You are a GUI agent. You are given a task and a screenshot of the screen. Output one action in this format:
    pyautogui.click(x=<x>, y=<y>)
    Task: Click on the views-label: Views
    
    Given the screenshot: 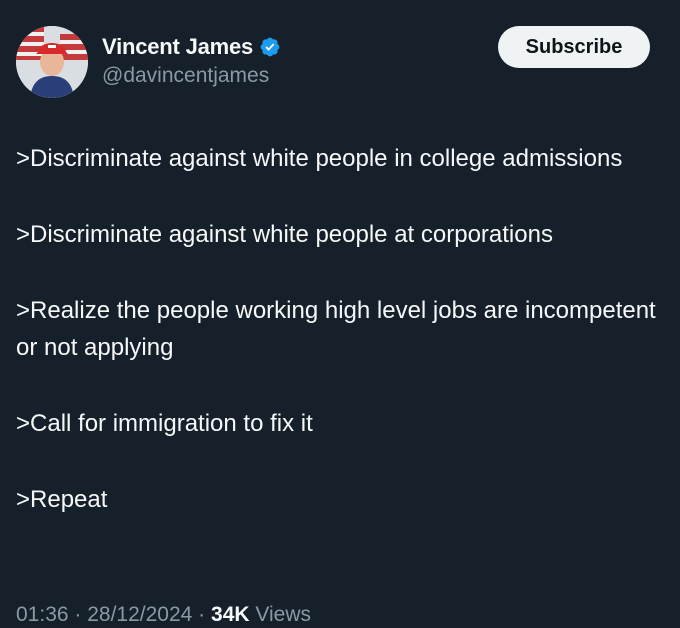 What is the action you would take?
    pyautogui.click(x=283, y=614)
    